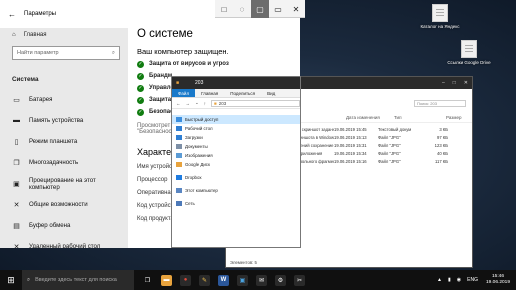 This screenshot has width=516, height=290. What do you see at coordinates (197, 103) in the screenshot?
I see `chevron-down-icon: ⌄` at bounding box center [197, 103].